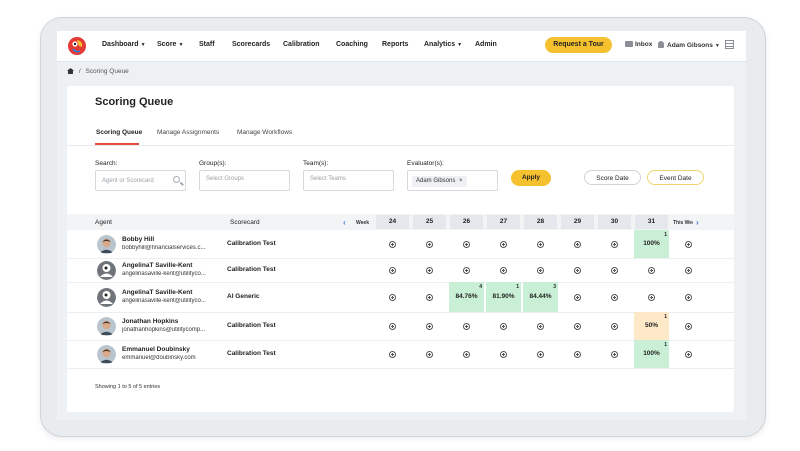 The width and height of the screenshot is (800, 451). What do you see at coordinates (531, 178) in the screenshot?
I see `apply-button: Apply` at bounding box center [531, 178].